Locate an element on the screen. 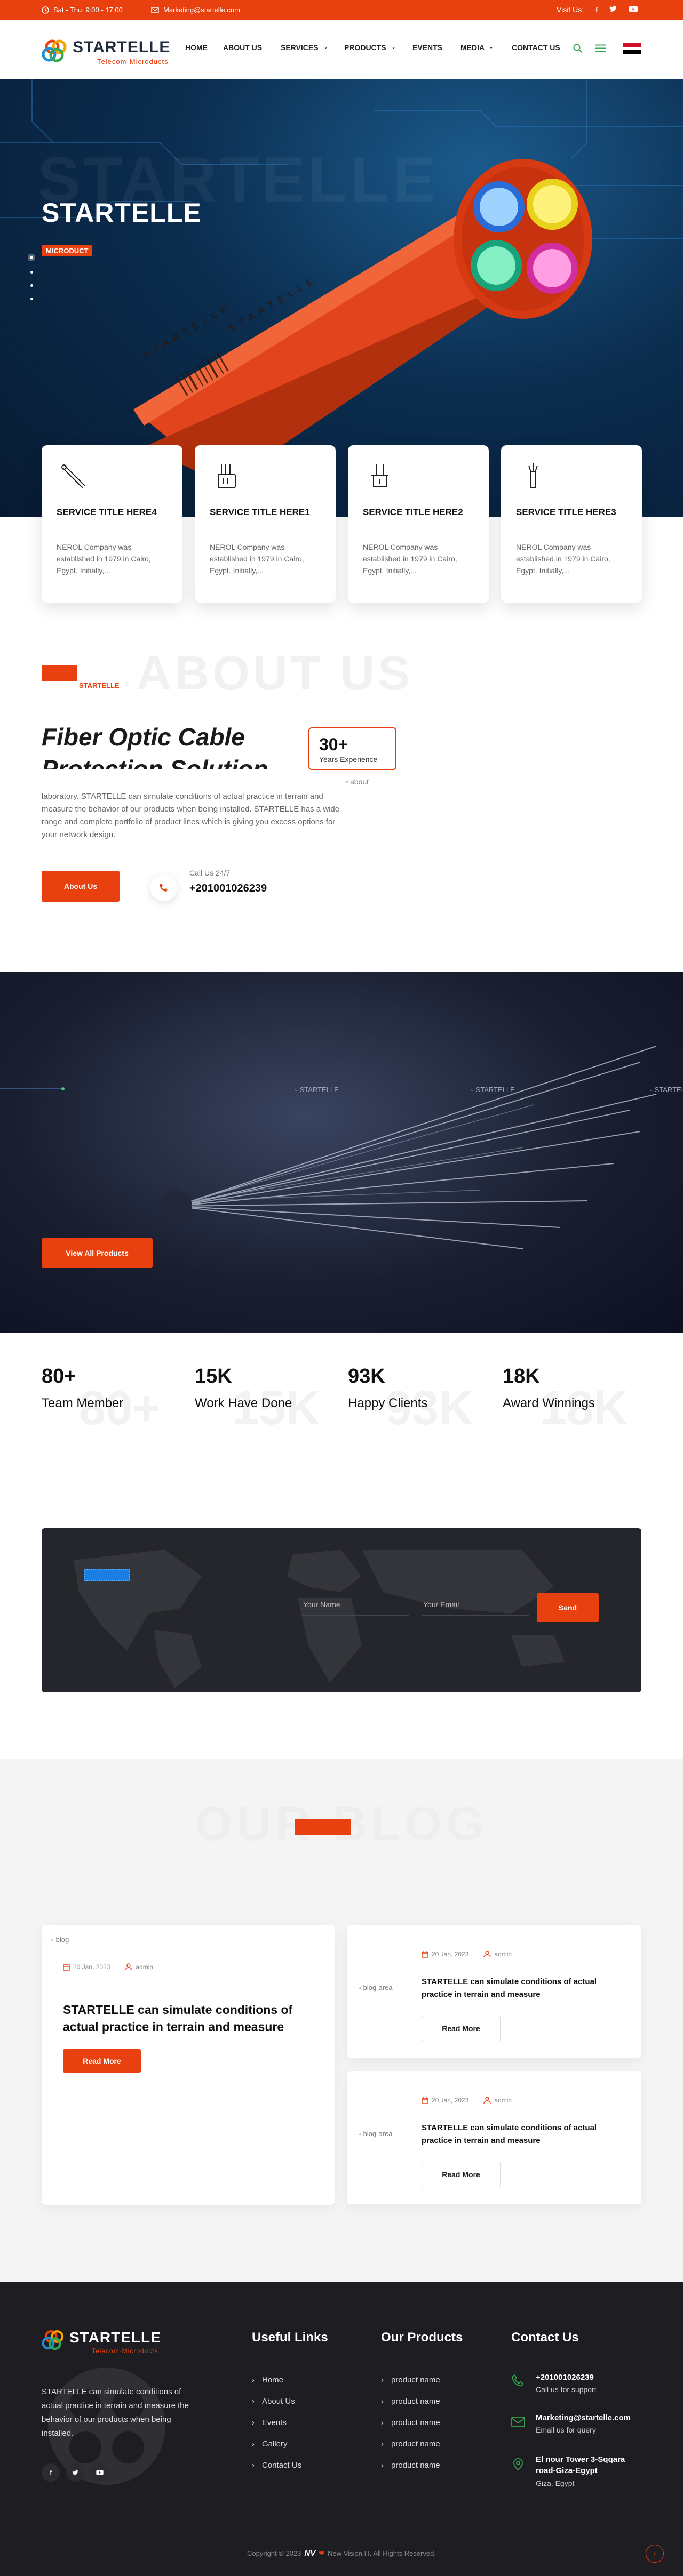 The height and width of the screenshot is (2576, 683). scroll-to-top-button: ↑ is located at coordinates (655, 2554).